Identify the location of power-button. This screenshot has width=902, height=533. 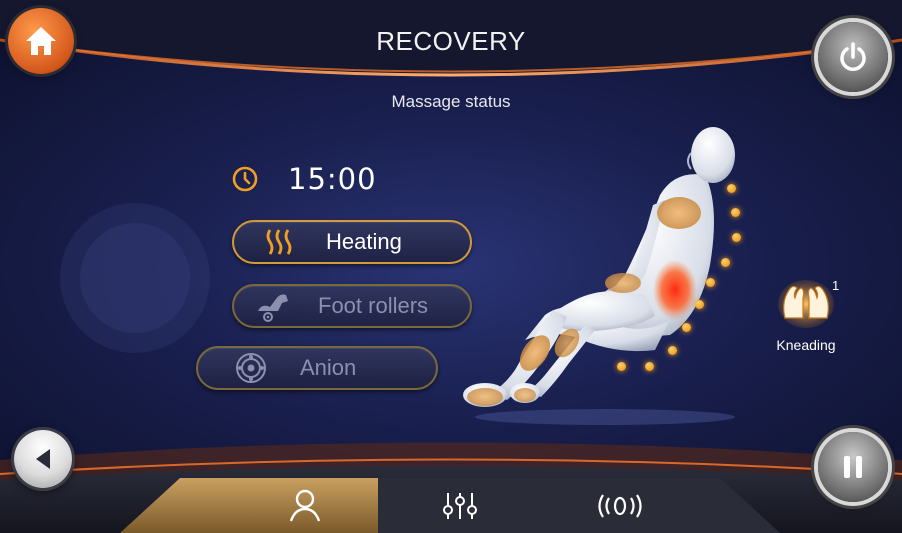
(853, 57).